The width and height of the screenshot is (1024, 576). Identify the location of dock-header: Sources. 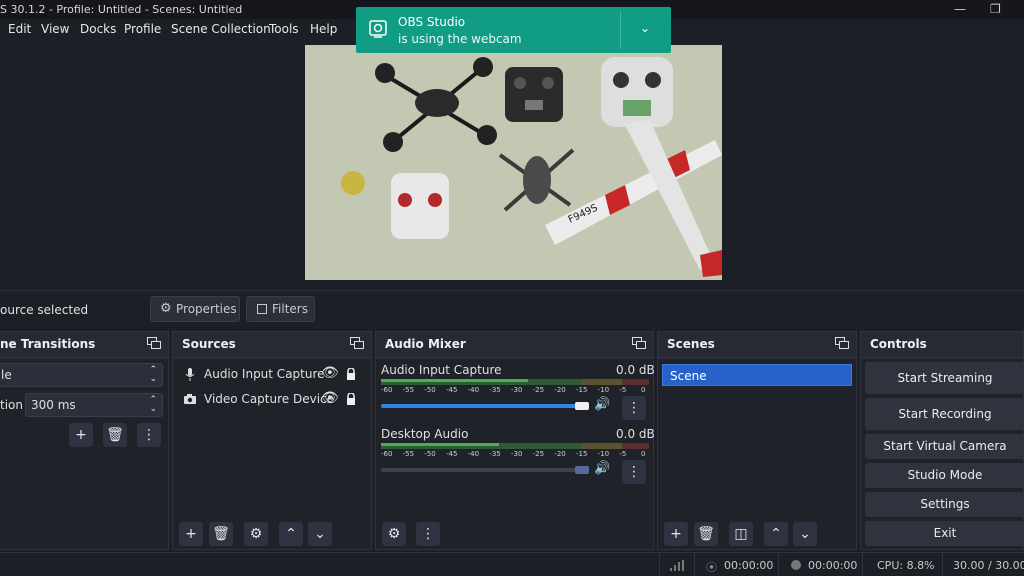
(272, 345).